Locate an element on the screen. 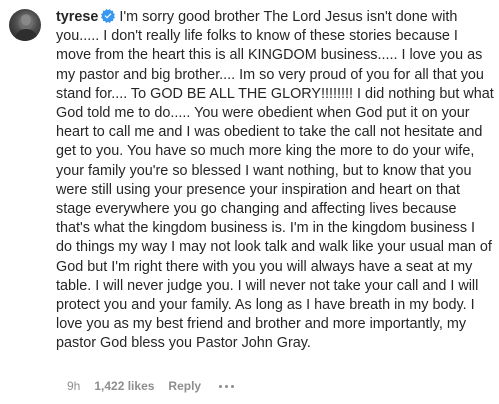 This screenshot has width=499, height=404. profile-avatar is located at coordinates (25, 25).